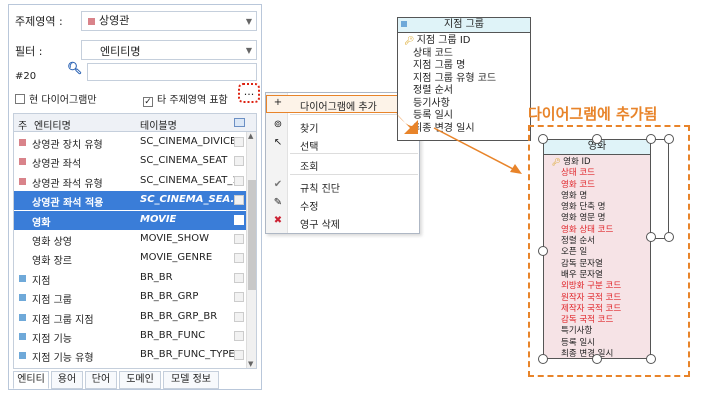 This screenshot has width=718, height=396. Describe the element at coordinates (587, 320) in the screenshot. I see `entity-attribute: 감독 국적 코드` at that location.